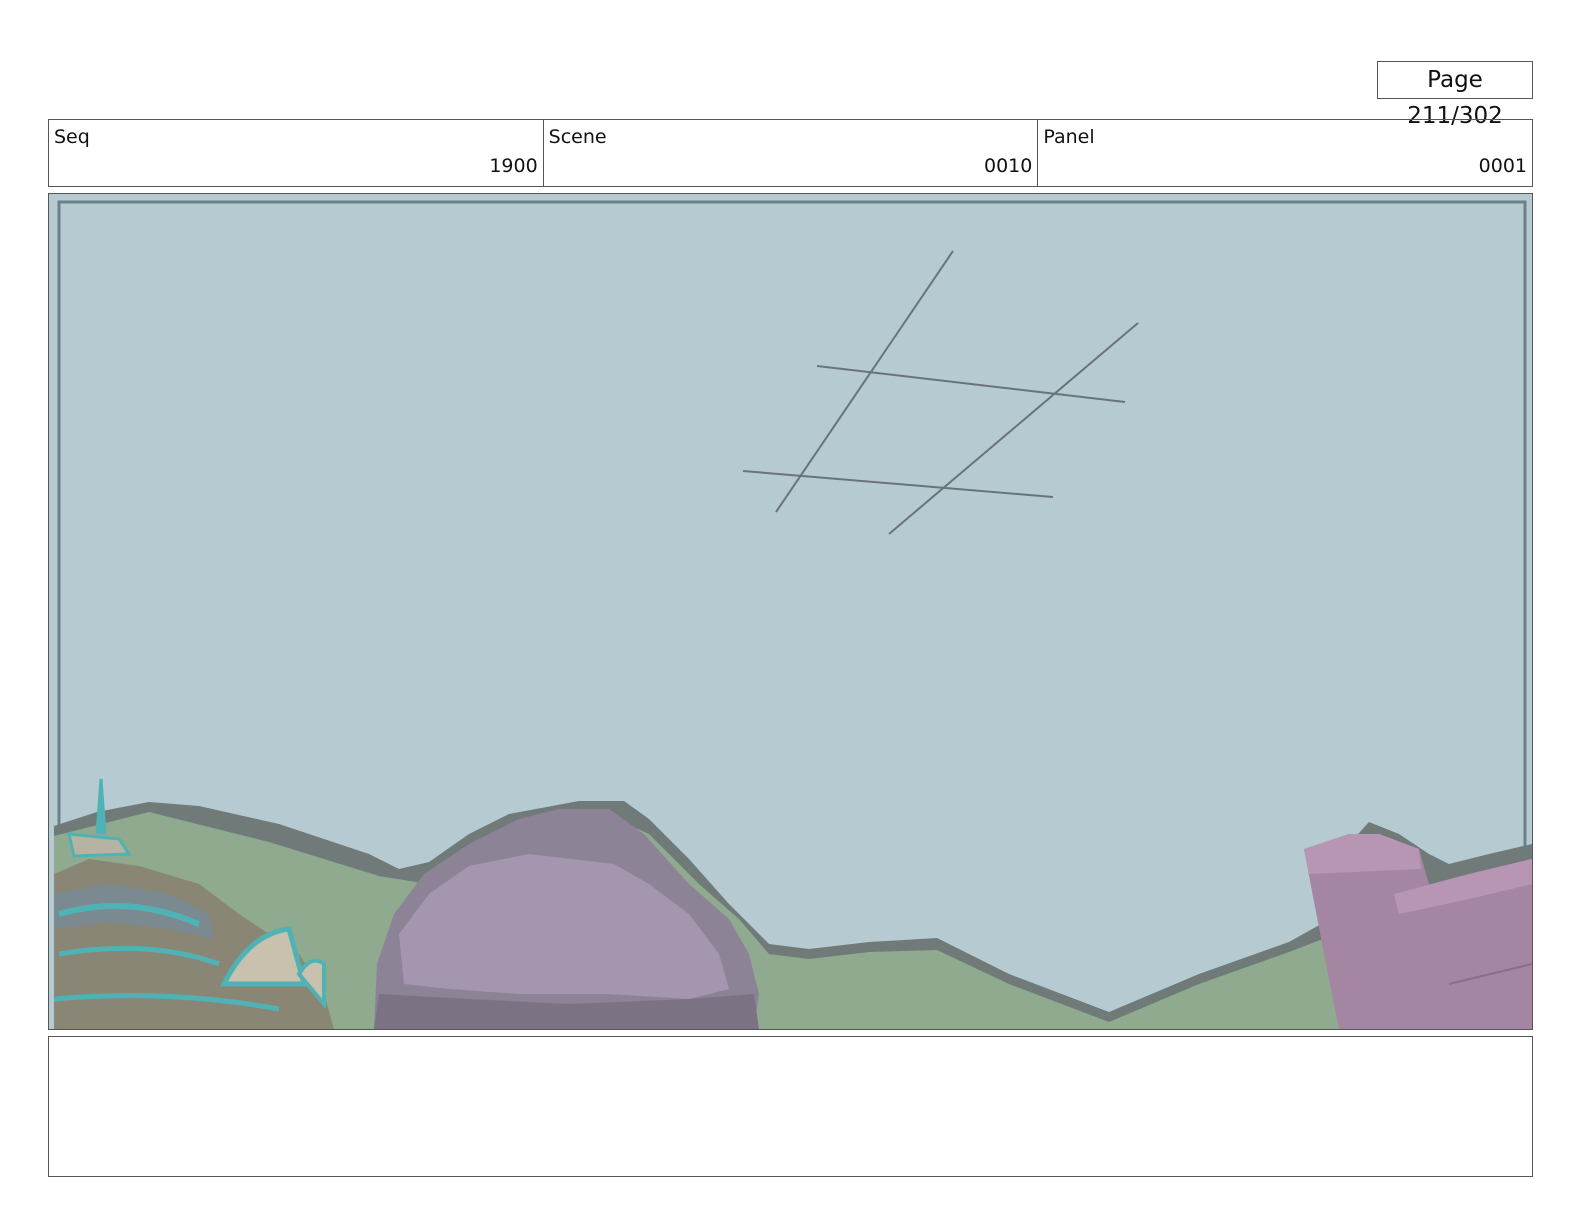 The image size is (1584, 1224). Describe the element at coordinates (1503, 166) in the screenshot. I see `panel-value: 0001` at that location.